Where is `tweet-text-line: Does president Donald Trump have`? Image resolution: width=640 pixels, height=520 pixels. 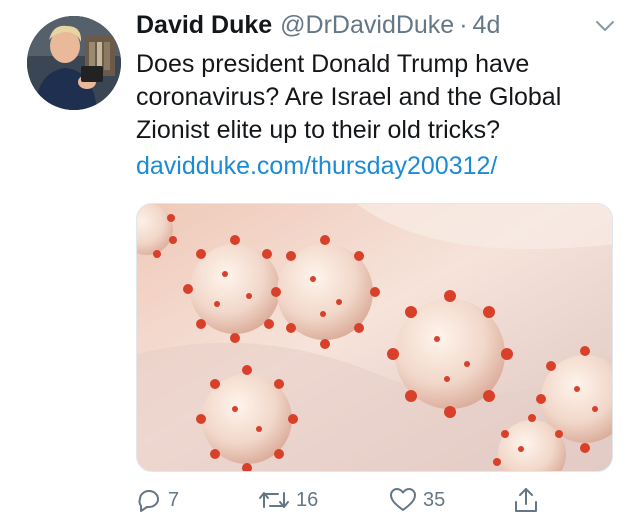 tweet-text-line: Does president Donald Trump have is located at coordinates (333, 64).